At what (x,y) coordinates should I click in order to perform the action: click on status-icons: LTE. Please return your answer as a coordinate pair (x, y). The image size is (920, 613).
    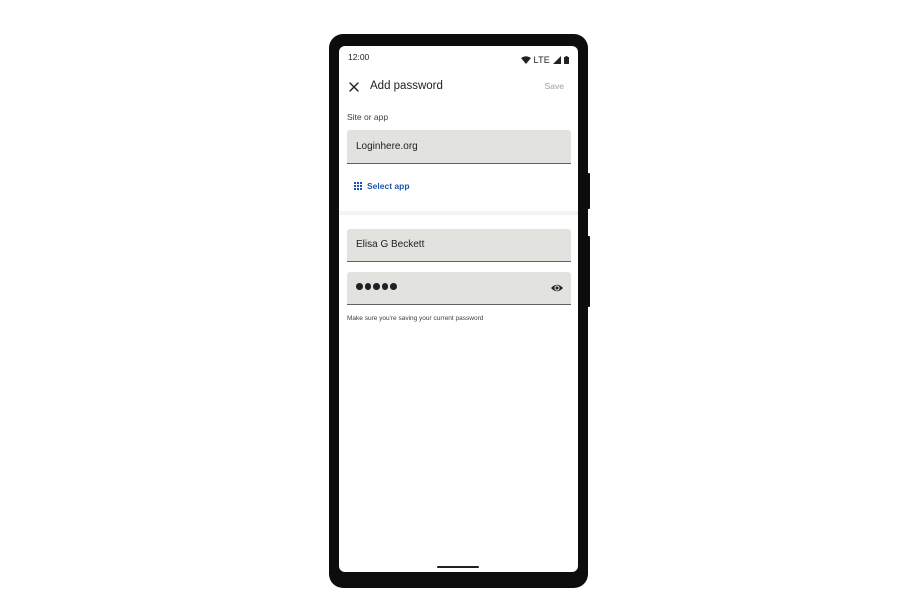
    Looking at the image, I should click on (544, 60).